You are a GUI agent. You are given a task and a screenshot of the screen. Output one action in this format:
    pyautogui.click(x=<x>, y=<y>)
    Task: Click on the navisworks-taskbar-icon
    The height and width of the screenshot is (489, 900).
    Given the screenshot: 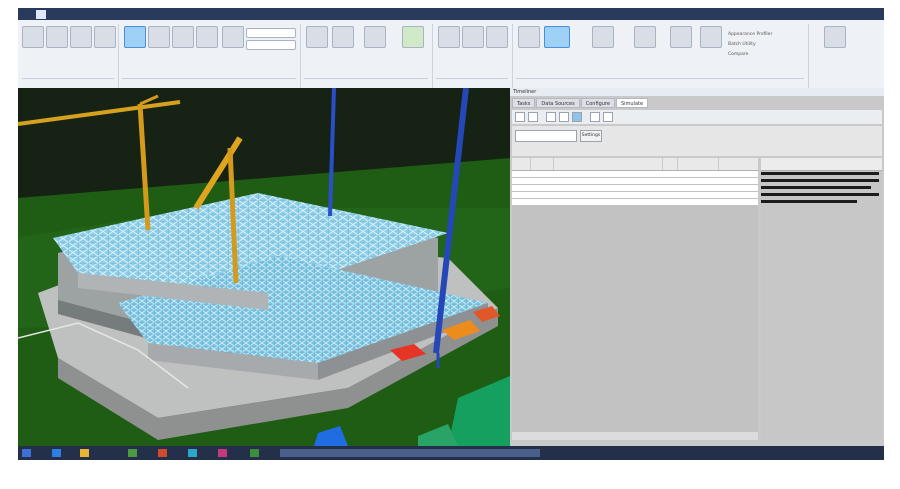 What is the action you would take?
    pyautogui.click(x=254, y=453)
    